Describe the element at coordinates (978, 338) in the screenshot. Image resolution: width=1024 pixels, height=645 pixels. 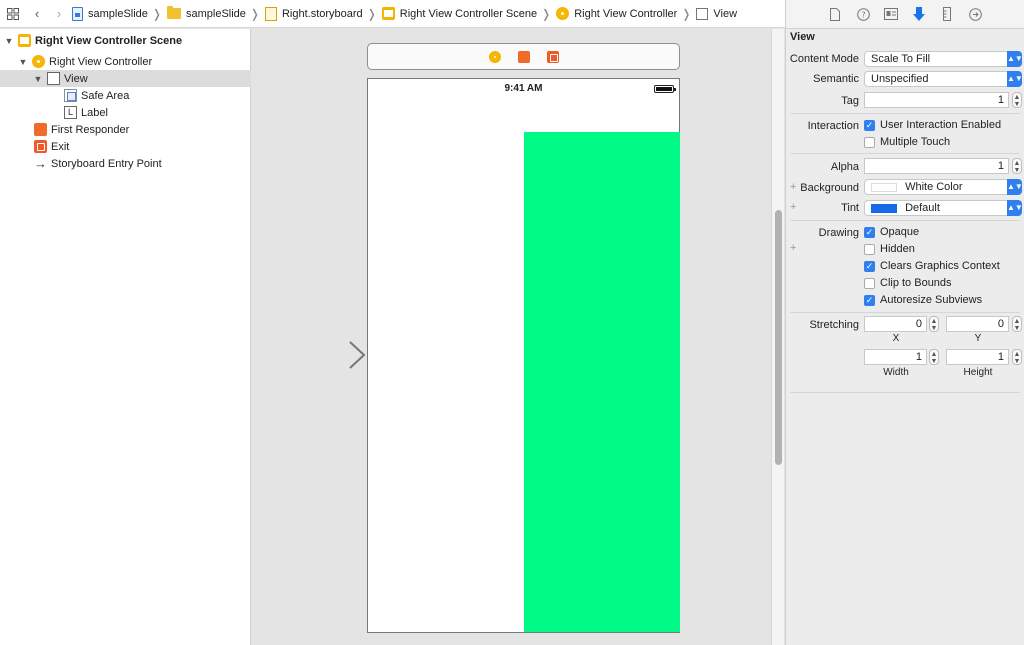
I see `y-caption: Y` at that location.